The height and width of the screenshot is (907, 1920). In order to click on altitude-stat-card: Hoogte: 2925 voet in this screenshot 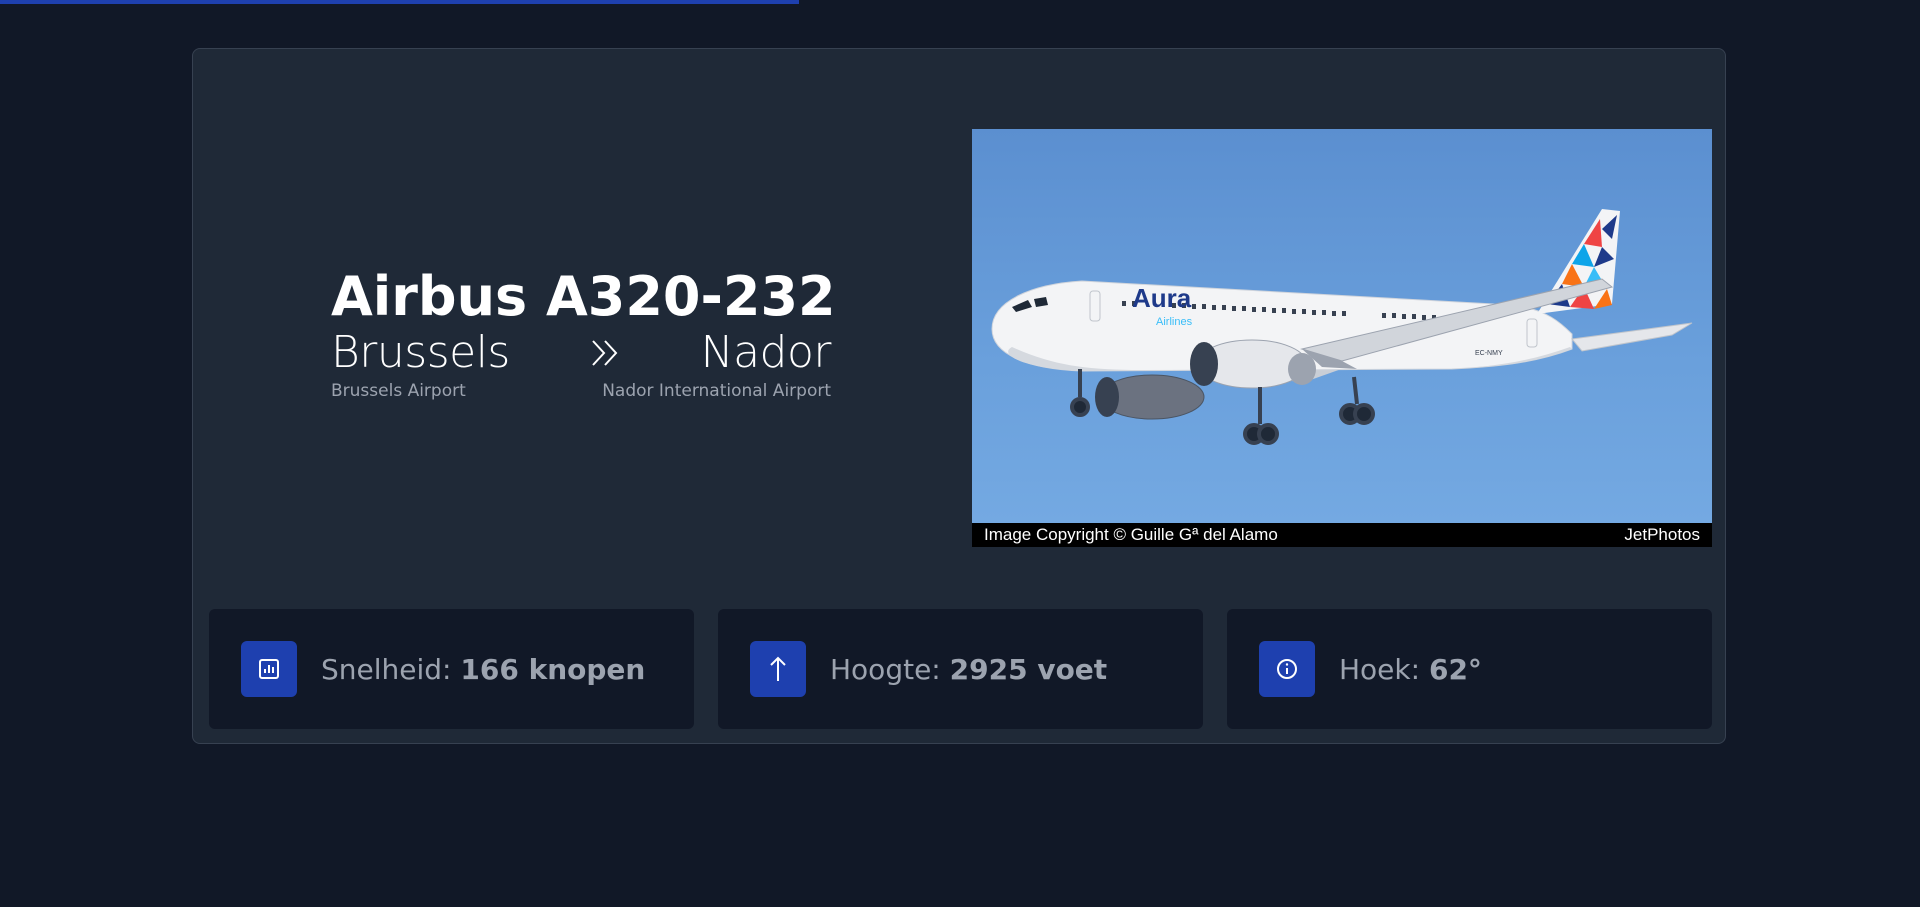, I will do `click(960, 669)`.